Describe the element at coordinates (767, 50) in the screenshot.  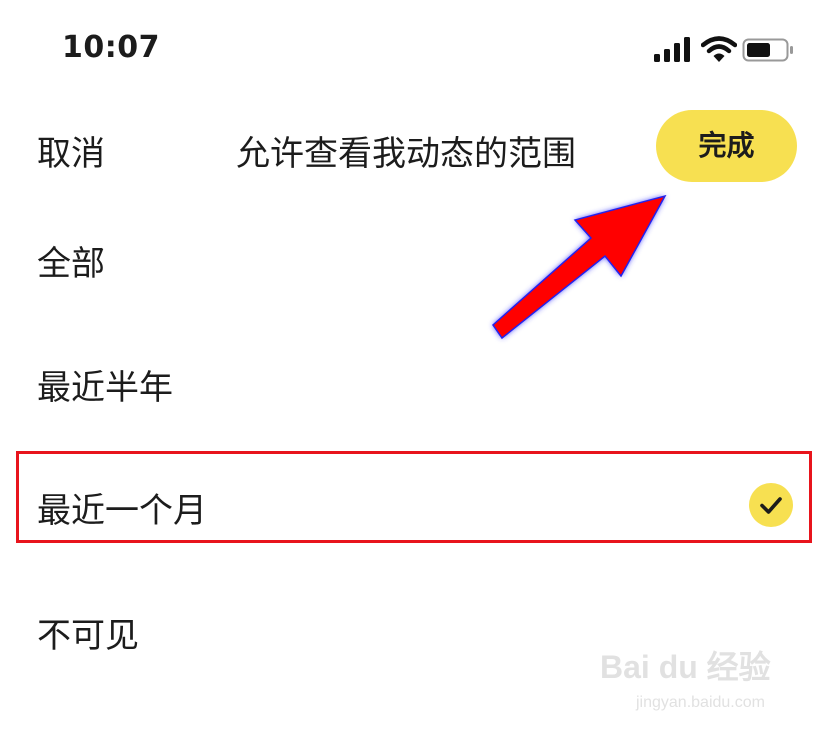
I see `battery-icon` at that location.